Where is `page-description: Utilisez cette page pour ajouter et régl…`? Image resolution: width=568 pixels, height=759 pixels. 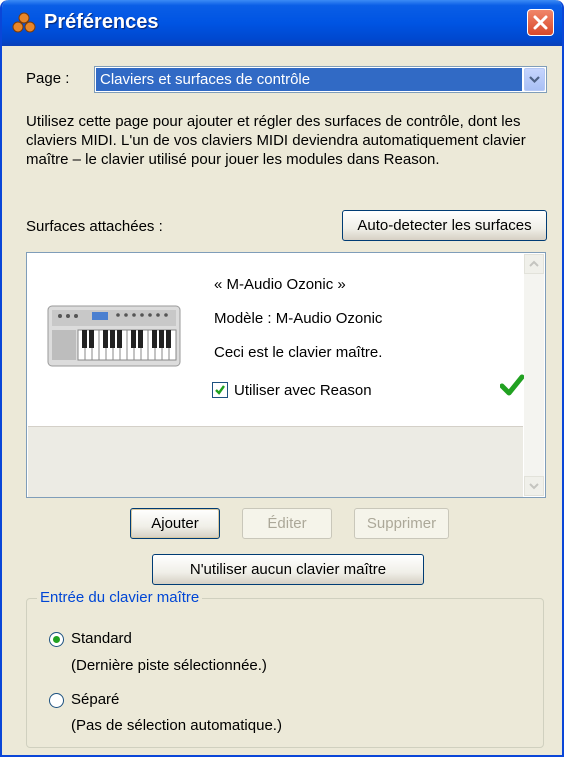 page-description: Utilisez cette page pour ajouter et régl… is located at coordinates (276, 140).